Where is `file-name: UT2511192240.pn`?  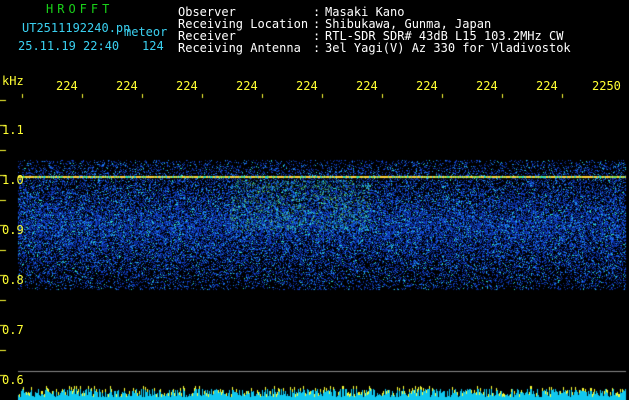 file-name: UT2511192240.pn is located at coordinates (76, 28).